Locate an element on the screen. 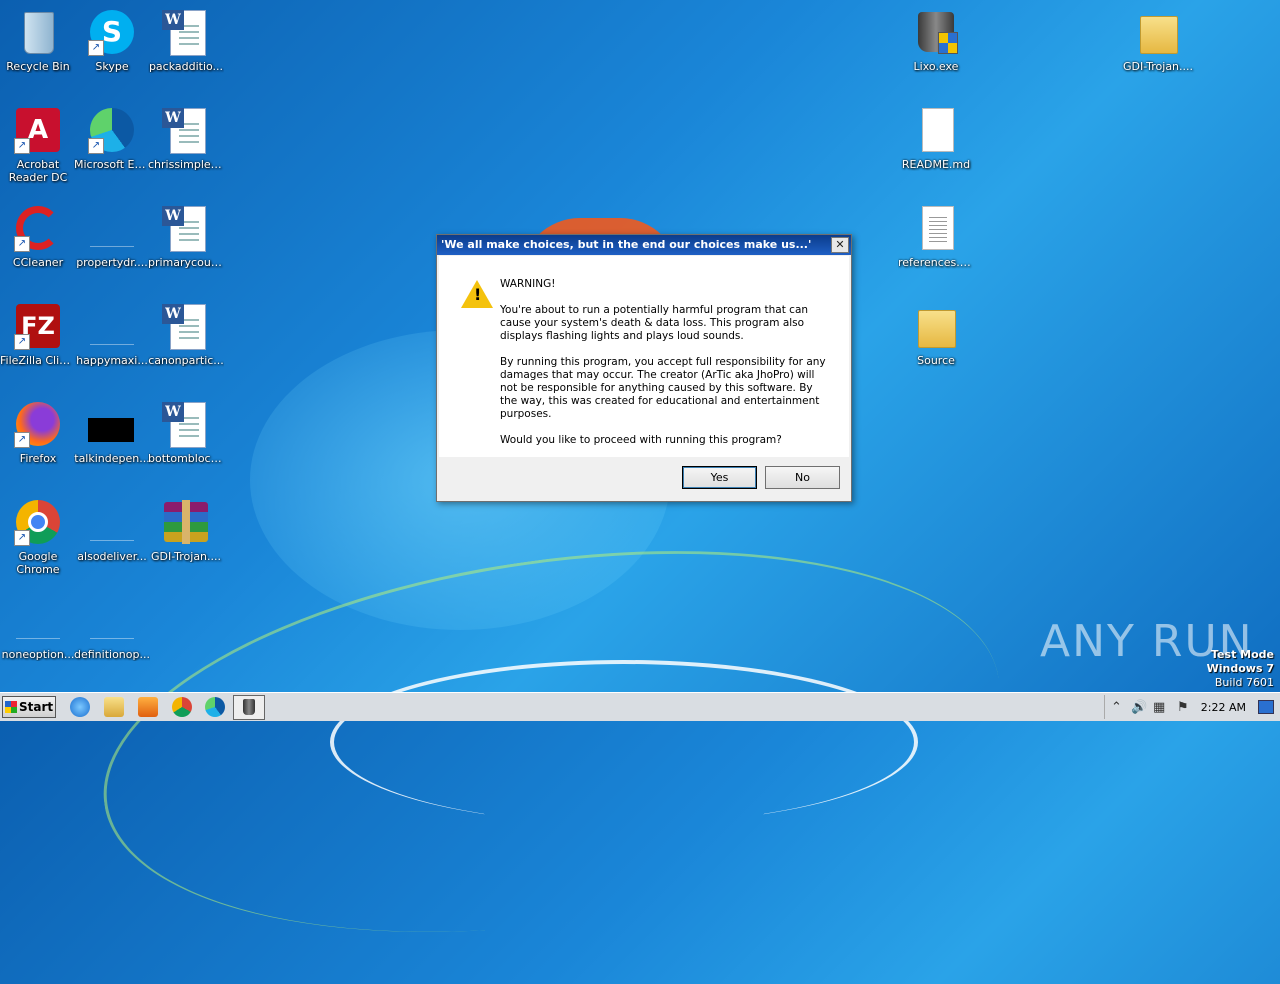 This screenshot has height=984, width=1280. network-icon: ▦ is located at coordinates (1159, 707).